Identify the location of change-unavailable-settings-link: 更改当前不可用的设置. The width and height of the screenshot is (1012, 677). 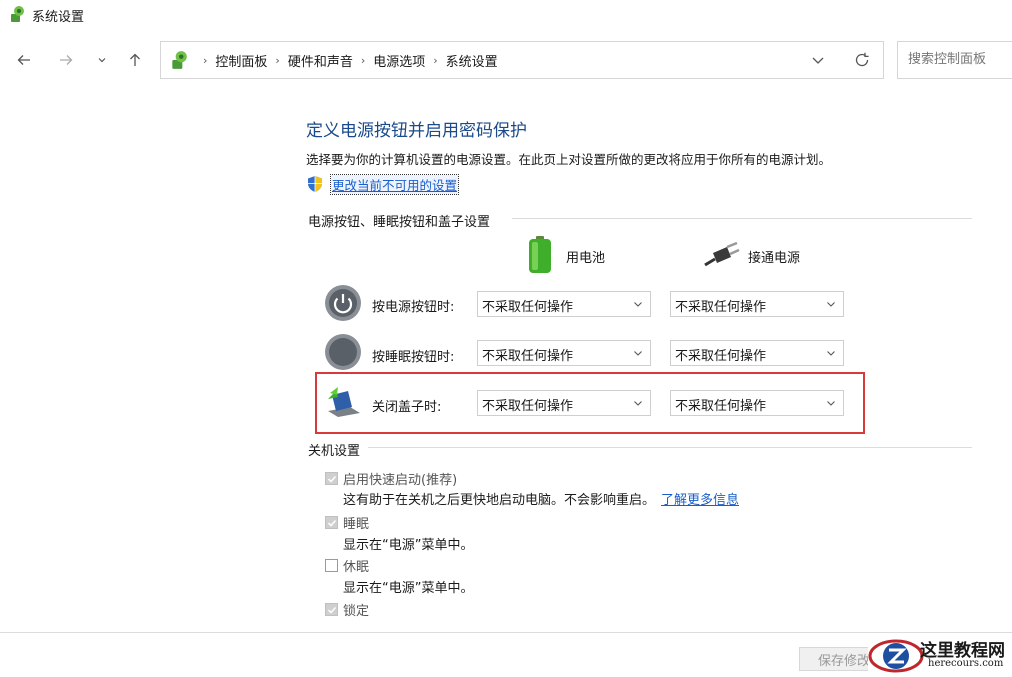
(394, 184).